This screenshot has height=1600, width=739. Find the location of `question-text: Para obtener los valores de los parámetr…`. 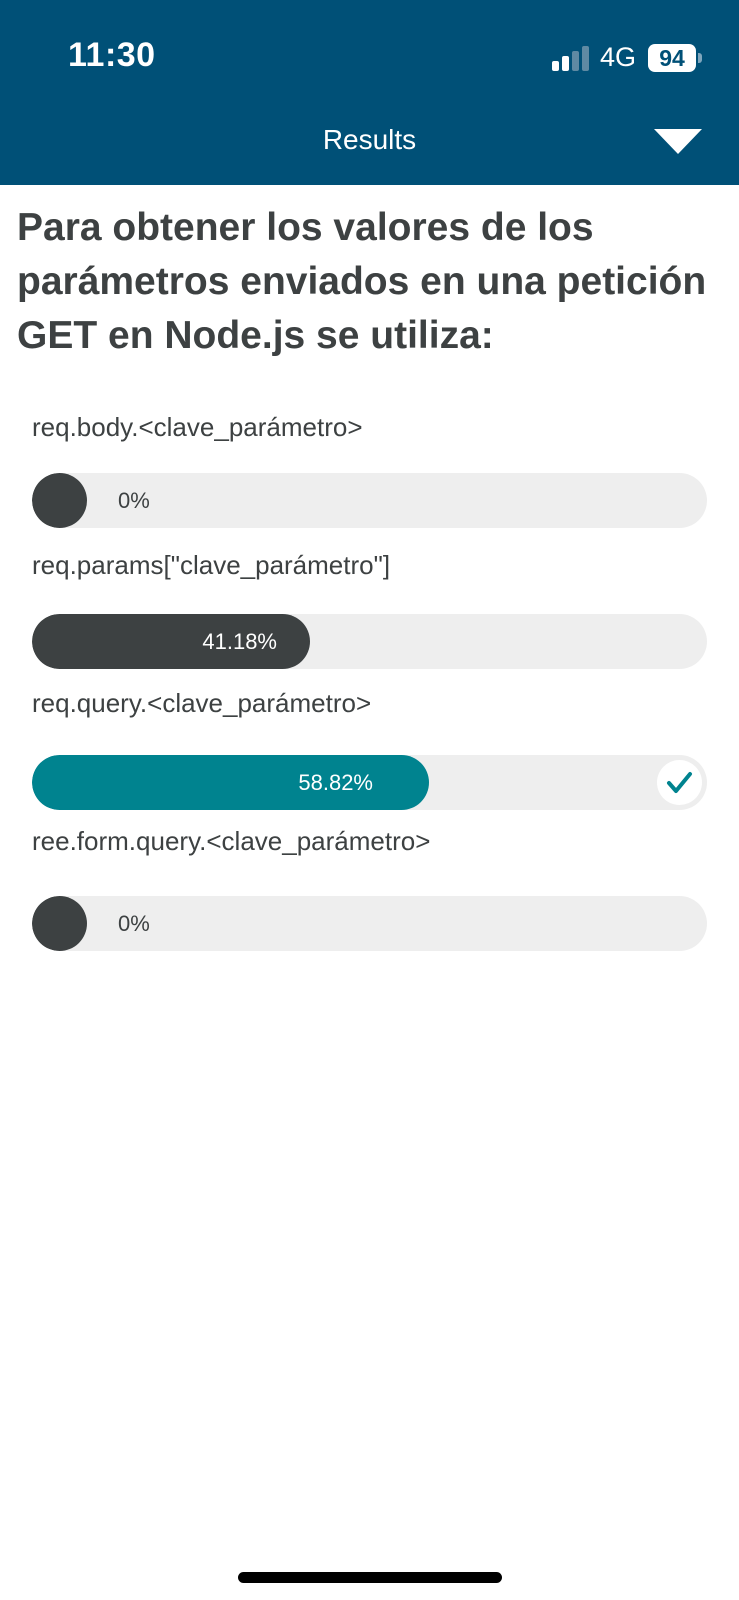

question-text: Para obtener los valores de los parámetr… is located at coordinates (362, 281).